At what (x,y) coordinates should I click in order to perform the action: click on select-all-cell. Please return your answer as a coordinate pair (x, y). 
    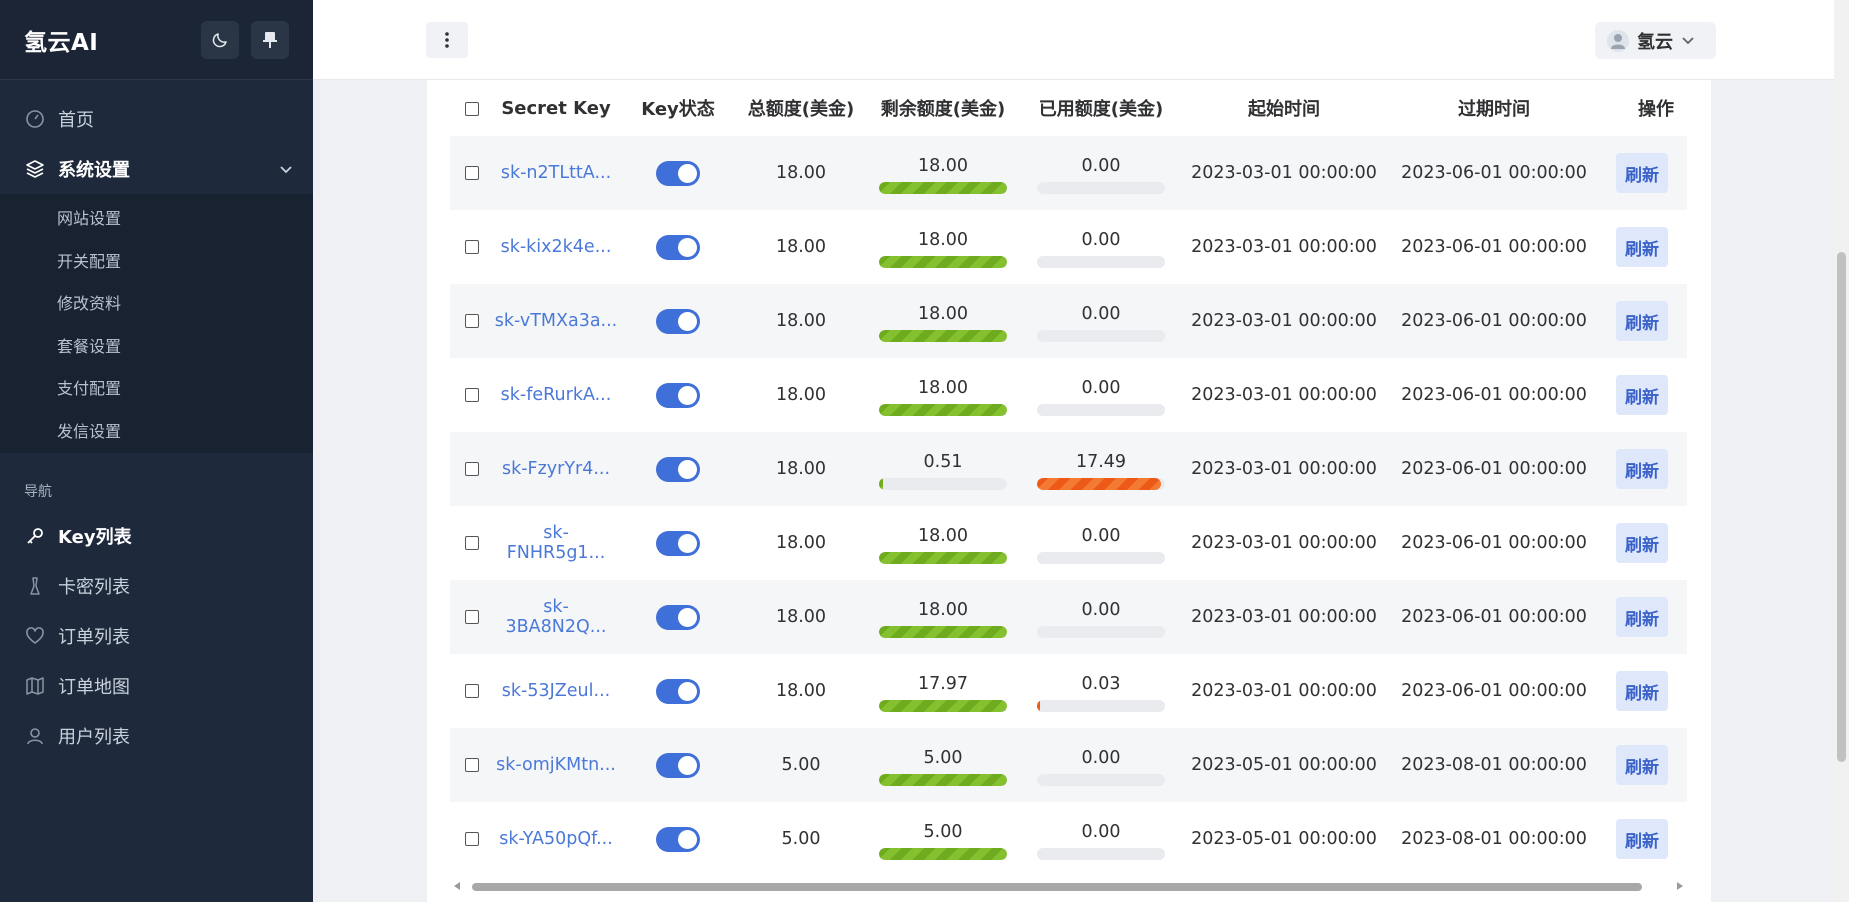
    Looking at the image, I should click on (472, 108).